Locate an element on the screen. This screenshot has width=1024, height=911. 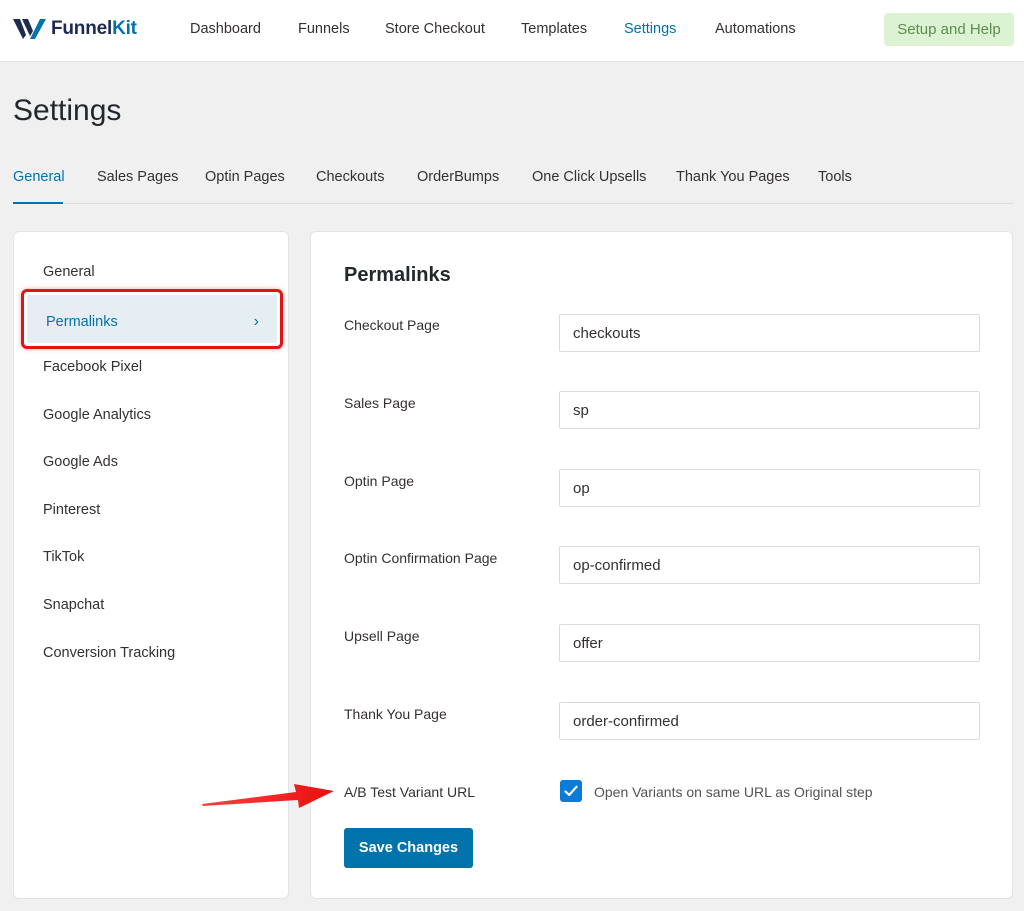
sidebar-item-facebook-pixel: Facebook Pixel is located at coordinates (92, 367).